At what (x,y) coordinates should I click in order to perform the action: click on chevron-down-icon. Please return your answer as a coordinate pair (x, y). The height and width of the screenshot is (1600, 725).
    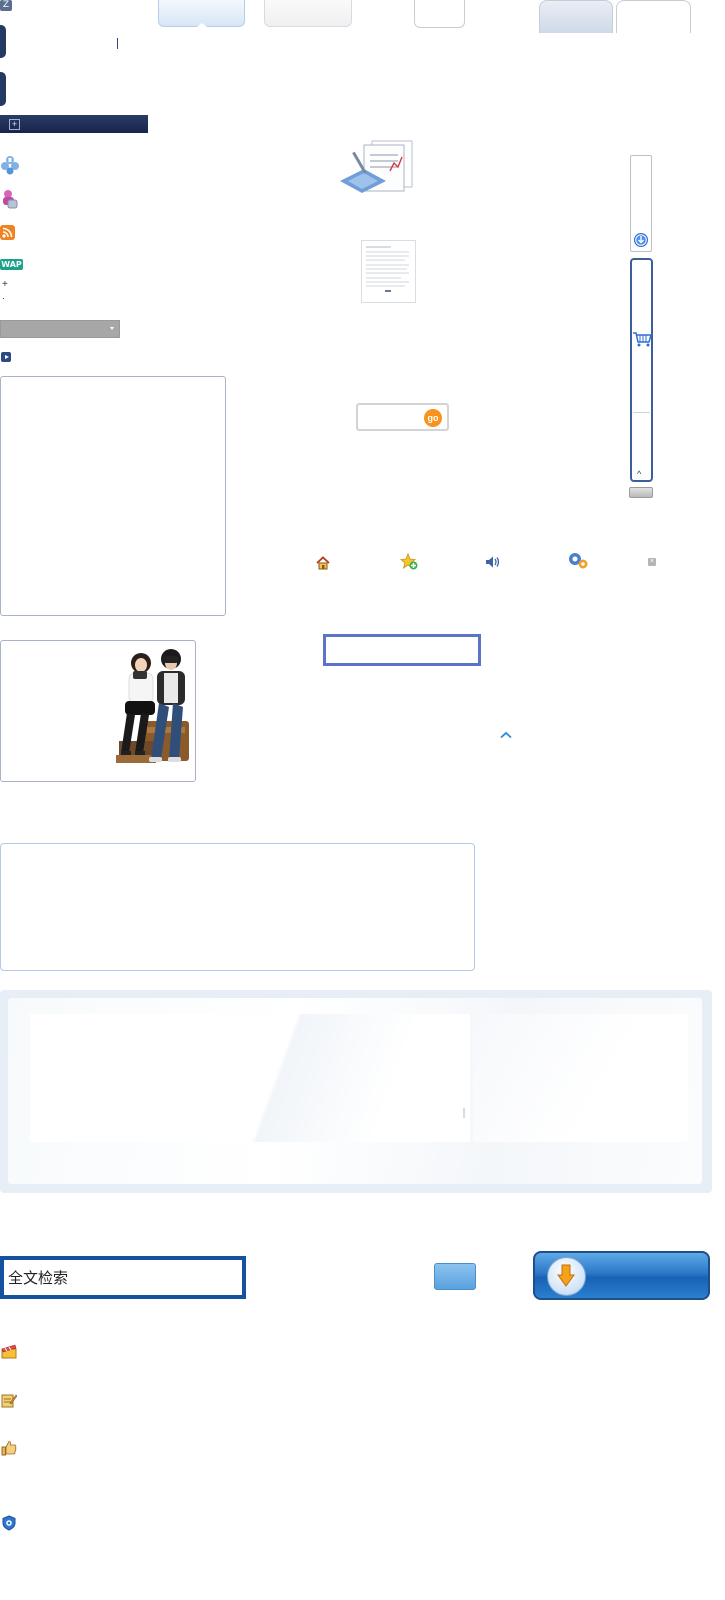
    Looking at the image, I should click on (112, 328).